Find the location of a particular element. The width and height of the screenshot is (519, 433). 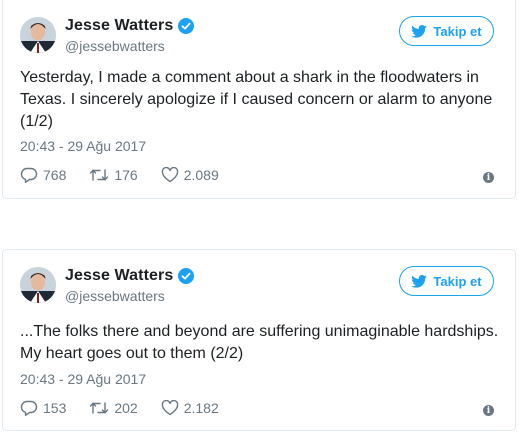

retweet-action: 176 is located at coordinates (113, 175).